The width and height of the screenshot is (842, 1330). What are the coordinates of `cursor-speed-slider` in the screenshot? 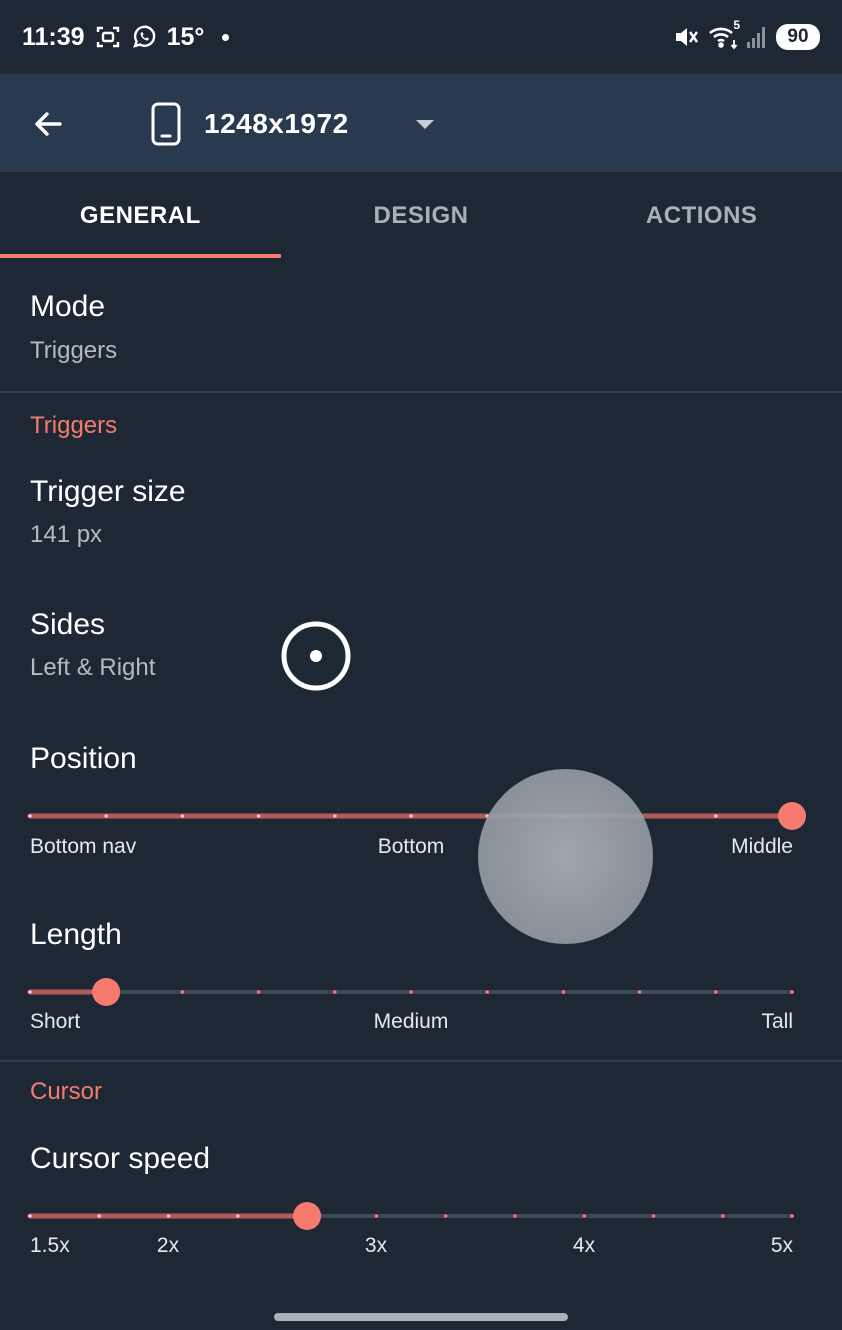 It's located at (410, 1216).